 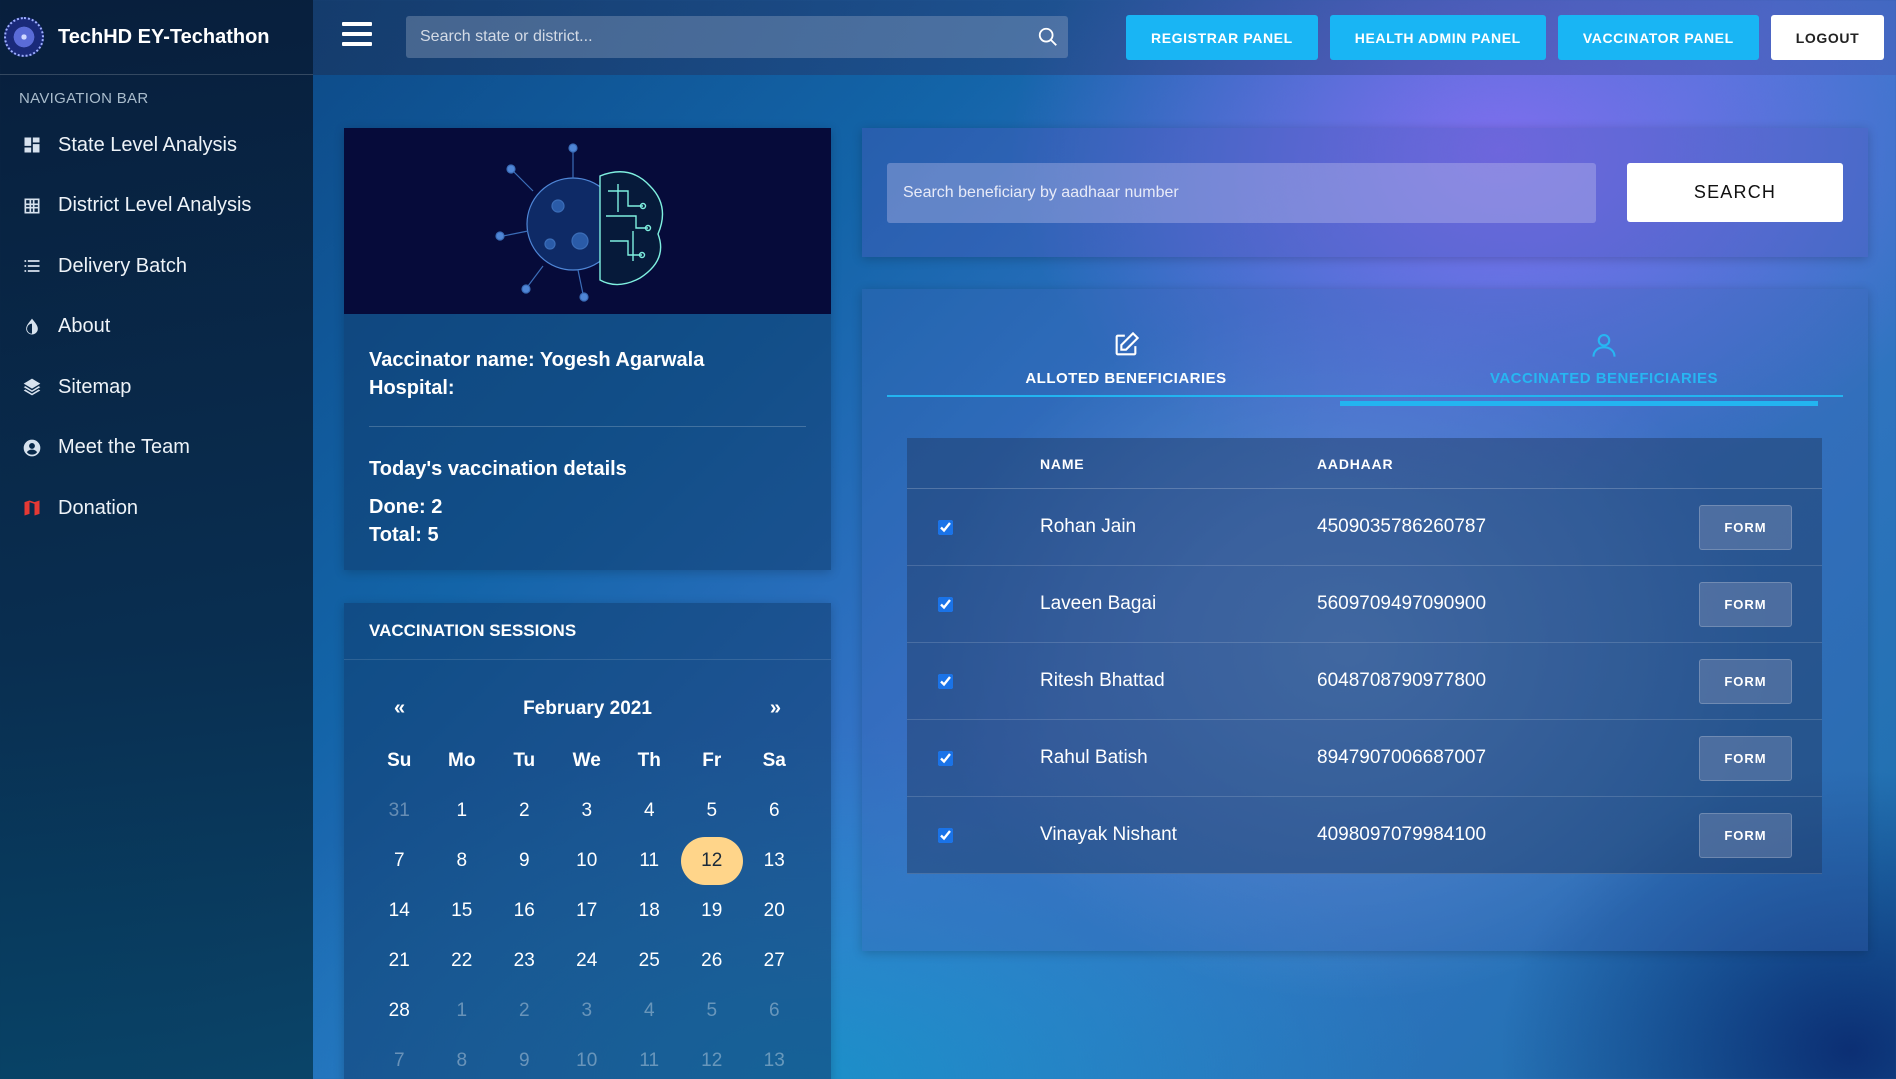 I want to click on sidebar-item-label: District Level Analysis, so click(x=155, y=205).